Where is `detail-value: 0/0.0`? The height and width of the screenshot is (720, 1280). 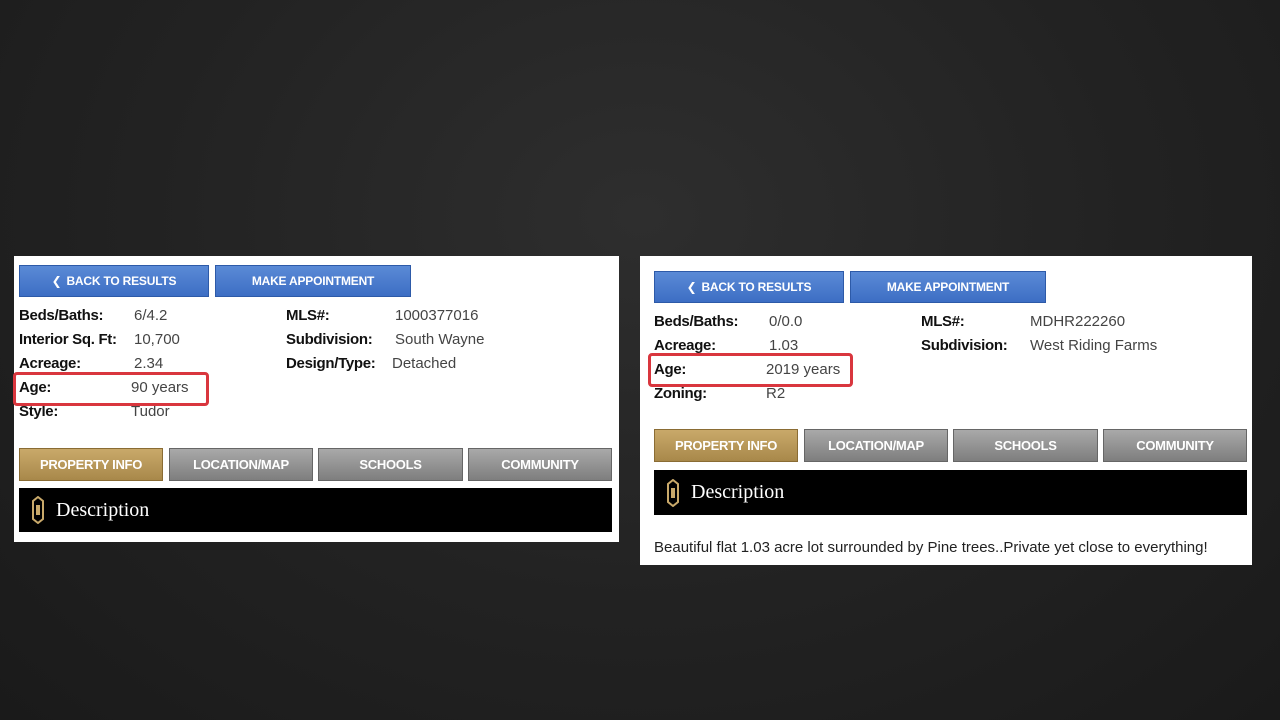 detail-value: 0/0.0 is located at coordinates (786, 321).